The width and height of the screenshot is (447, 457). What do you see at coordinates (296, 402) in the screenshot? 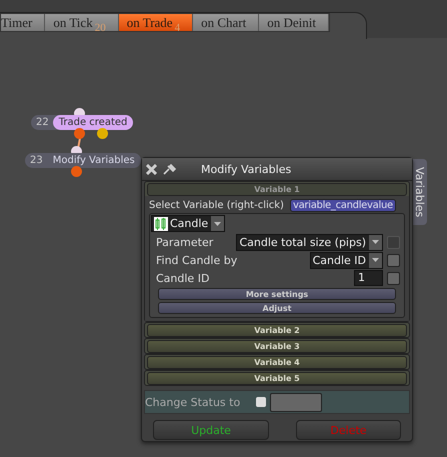
I see `status-field` at bounding box center [296, 402].